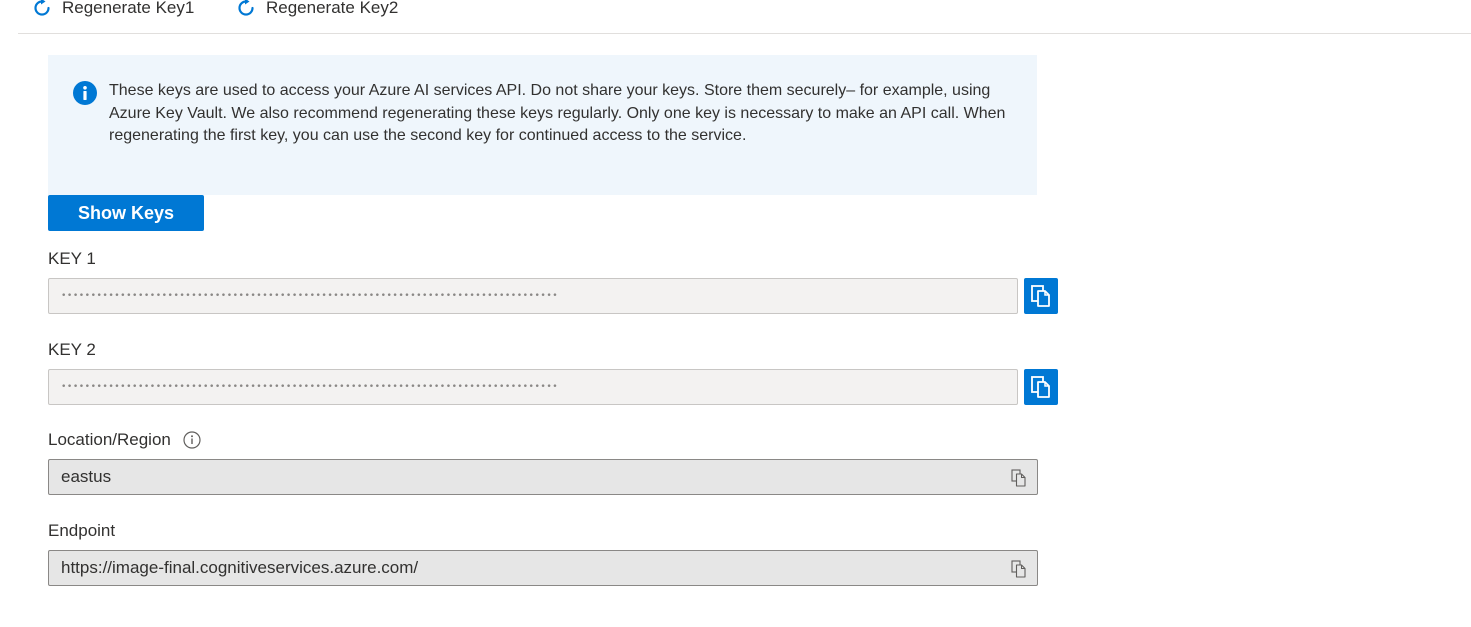 This screenshot has height=627, width=1471. I want to click on info-icon, so click(85, 93).